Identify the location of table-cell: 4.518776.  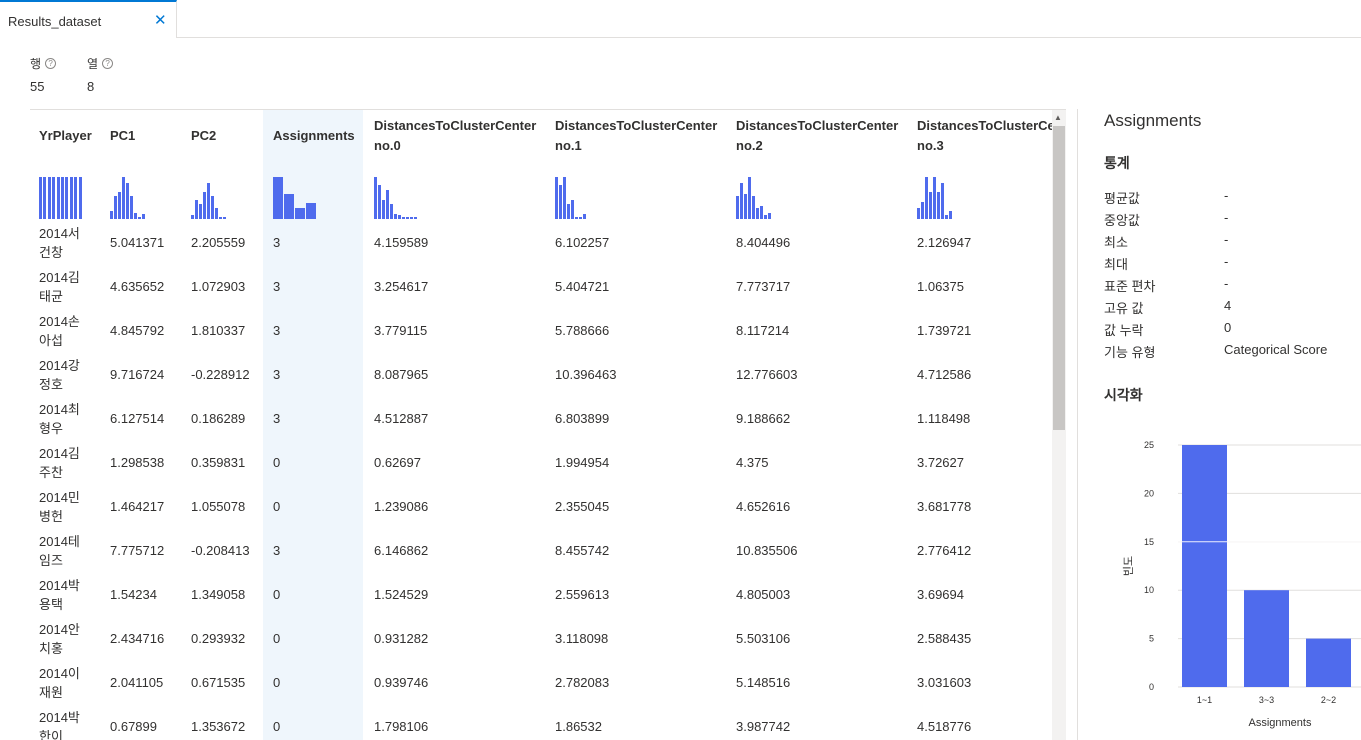
(944, 726).